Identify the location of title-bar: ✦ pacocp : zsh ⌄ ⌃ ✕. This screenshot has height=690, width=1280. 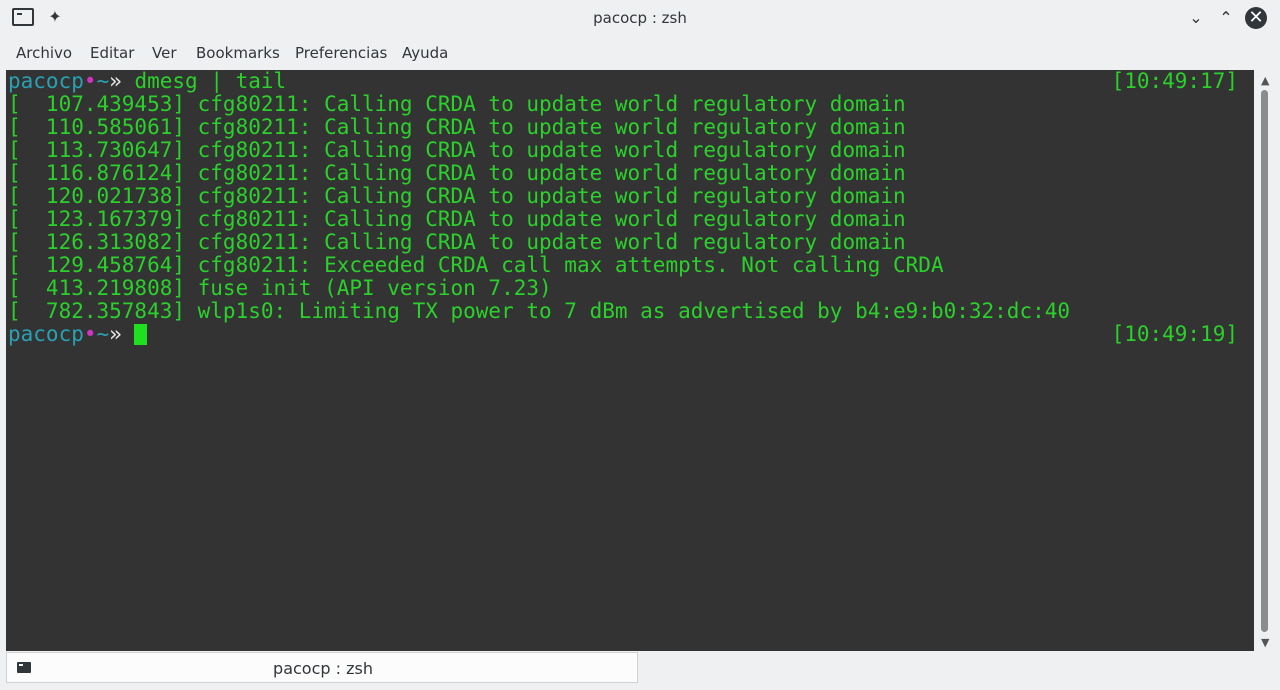
(640, 18).